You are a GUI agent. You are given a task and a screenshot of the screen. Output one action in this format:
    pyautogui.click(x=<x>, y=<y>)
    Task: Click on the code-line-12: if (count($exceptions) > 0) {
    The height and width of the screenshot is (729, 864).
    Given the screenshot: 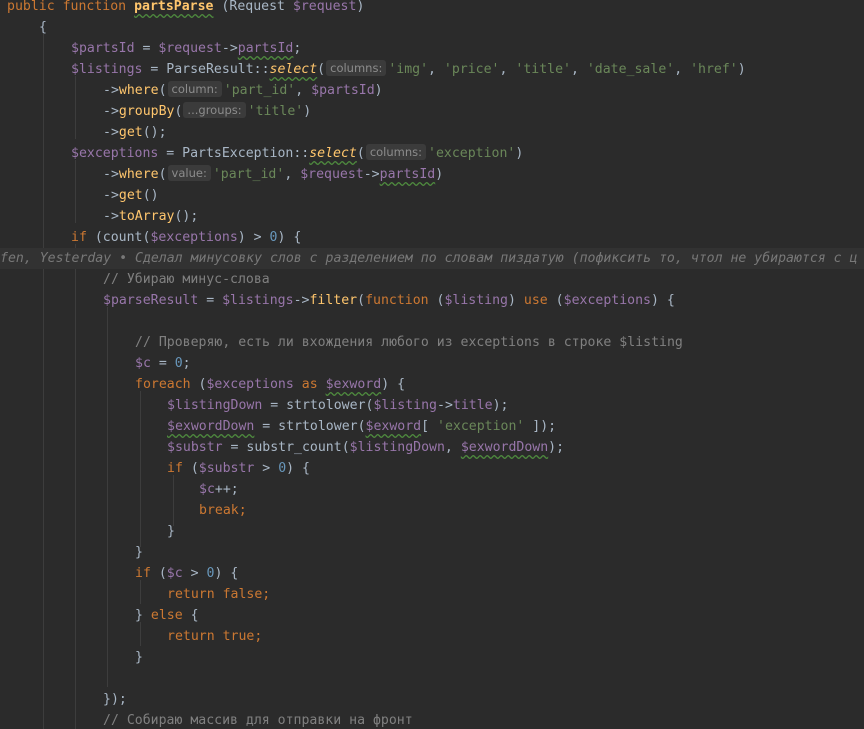 What is the action you would take?
    pyautogui.click(x=186, y=237)
    